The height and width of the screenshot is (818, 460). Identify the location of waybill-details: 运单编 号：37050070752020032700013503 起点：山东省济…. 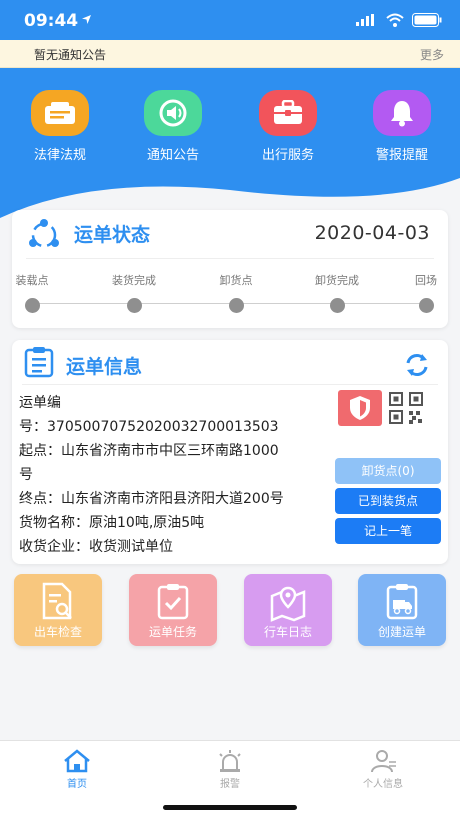
(179, 475).